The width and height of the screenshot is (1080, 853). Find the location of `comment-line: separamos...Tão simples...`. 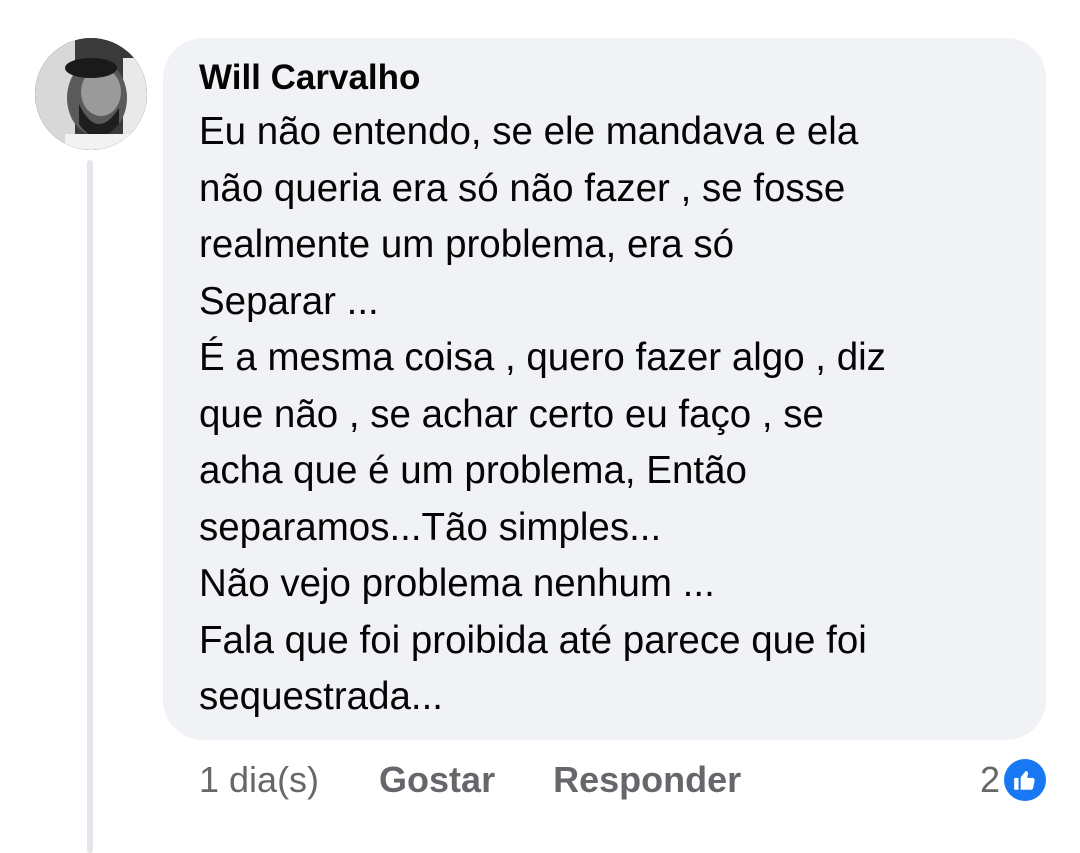

comment-line: separamos...Tão simples... is located at coordinates (430, 527).